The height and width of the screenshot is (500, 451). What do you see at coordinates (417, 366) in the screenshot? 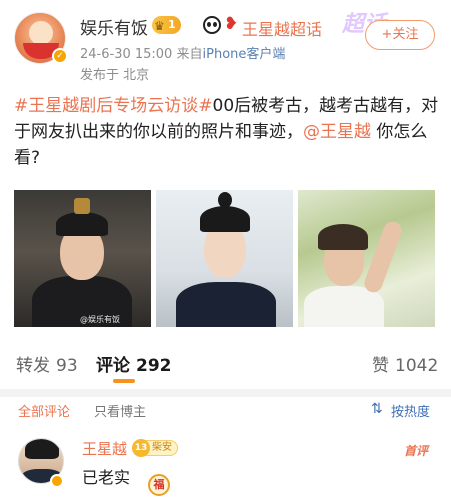
I see `like-count: 1042` at bounding box center [417, 366].